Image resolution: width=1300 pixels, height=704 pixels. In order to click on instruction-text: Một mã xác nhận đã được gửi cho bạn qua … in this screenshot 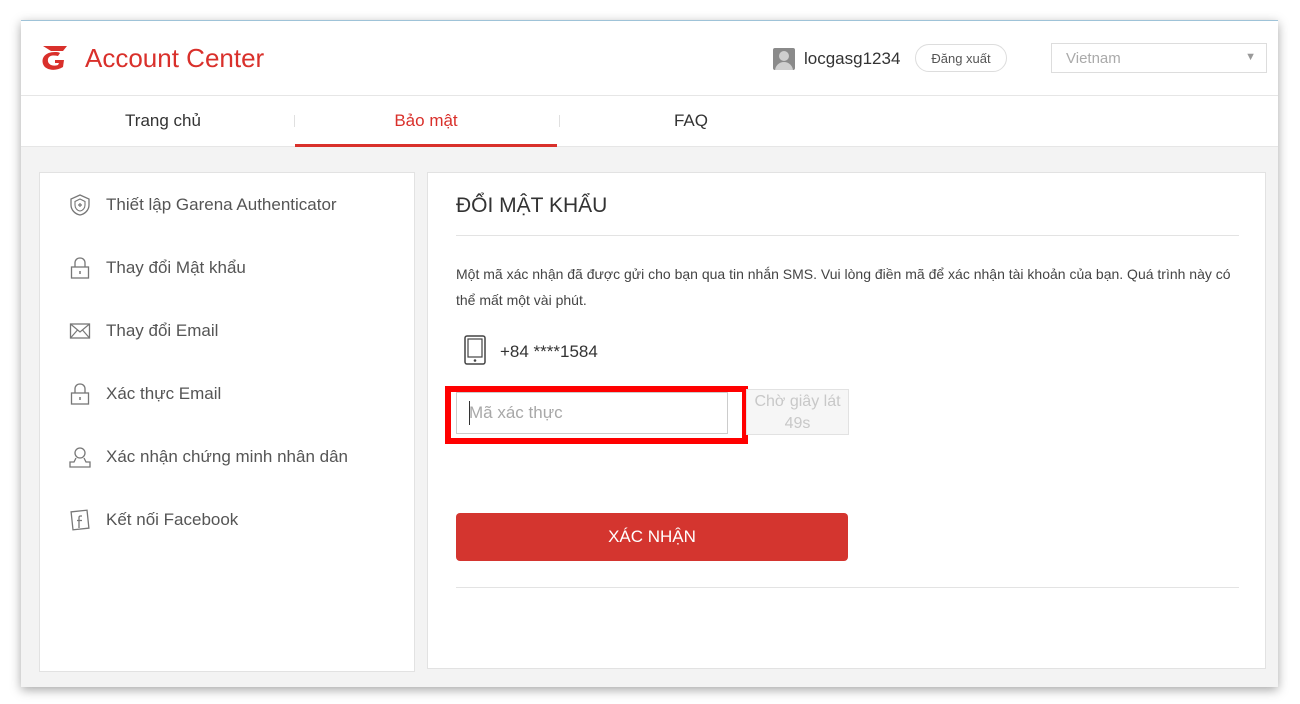, I will do `click(843, 287)`.